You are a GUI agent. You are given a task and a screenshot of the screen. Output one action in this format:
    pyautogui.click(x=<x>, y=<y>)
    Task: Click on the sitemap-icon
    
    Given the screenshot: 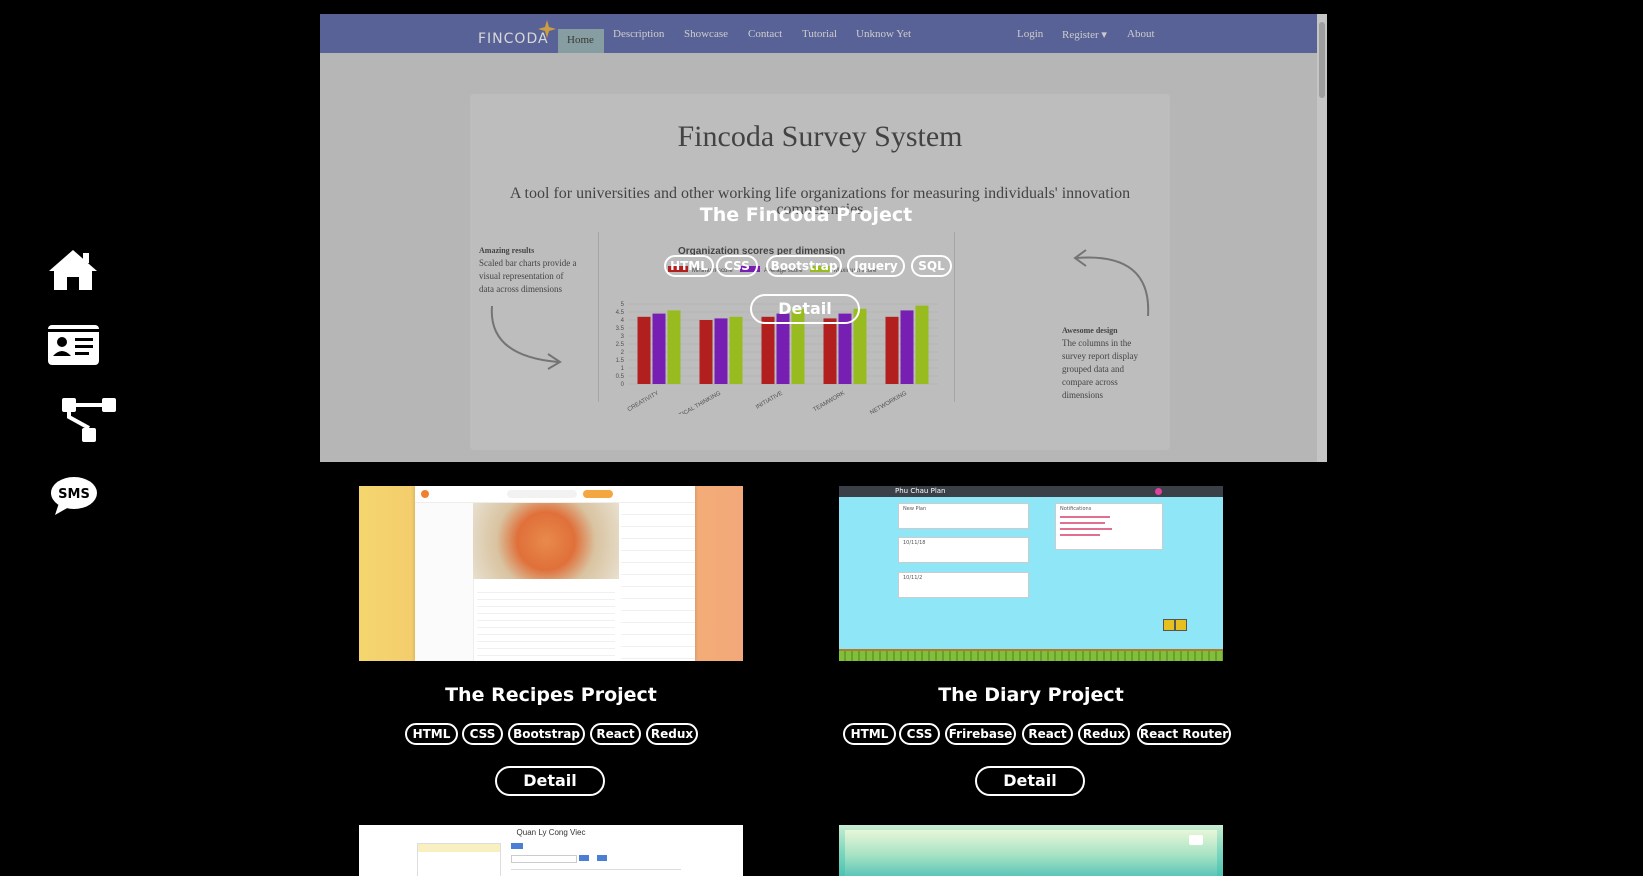 What is the action you would take?
    pyautogui.click(x=89, y=420)
    